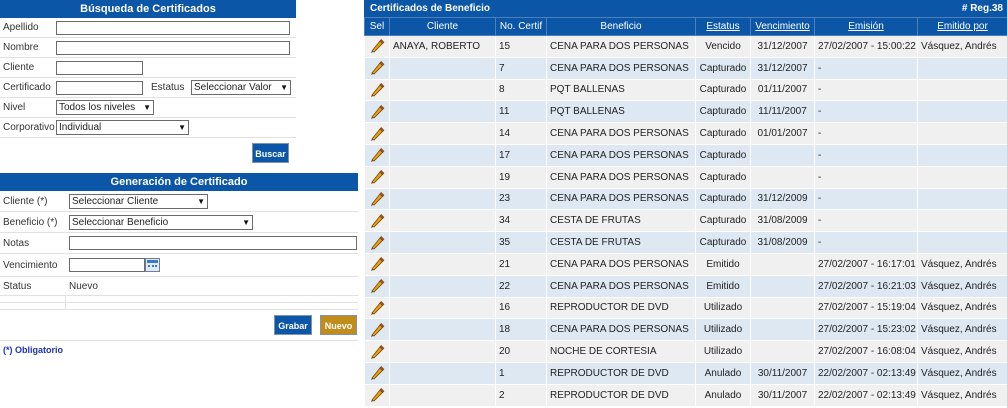  I want to click on nivel-select: Todos los niveles ▼, so click(105, 107).